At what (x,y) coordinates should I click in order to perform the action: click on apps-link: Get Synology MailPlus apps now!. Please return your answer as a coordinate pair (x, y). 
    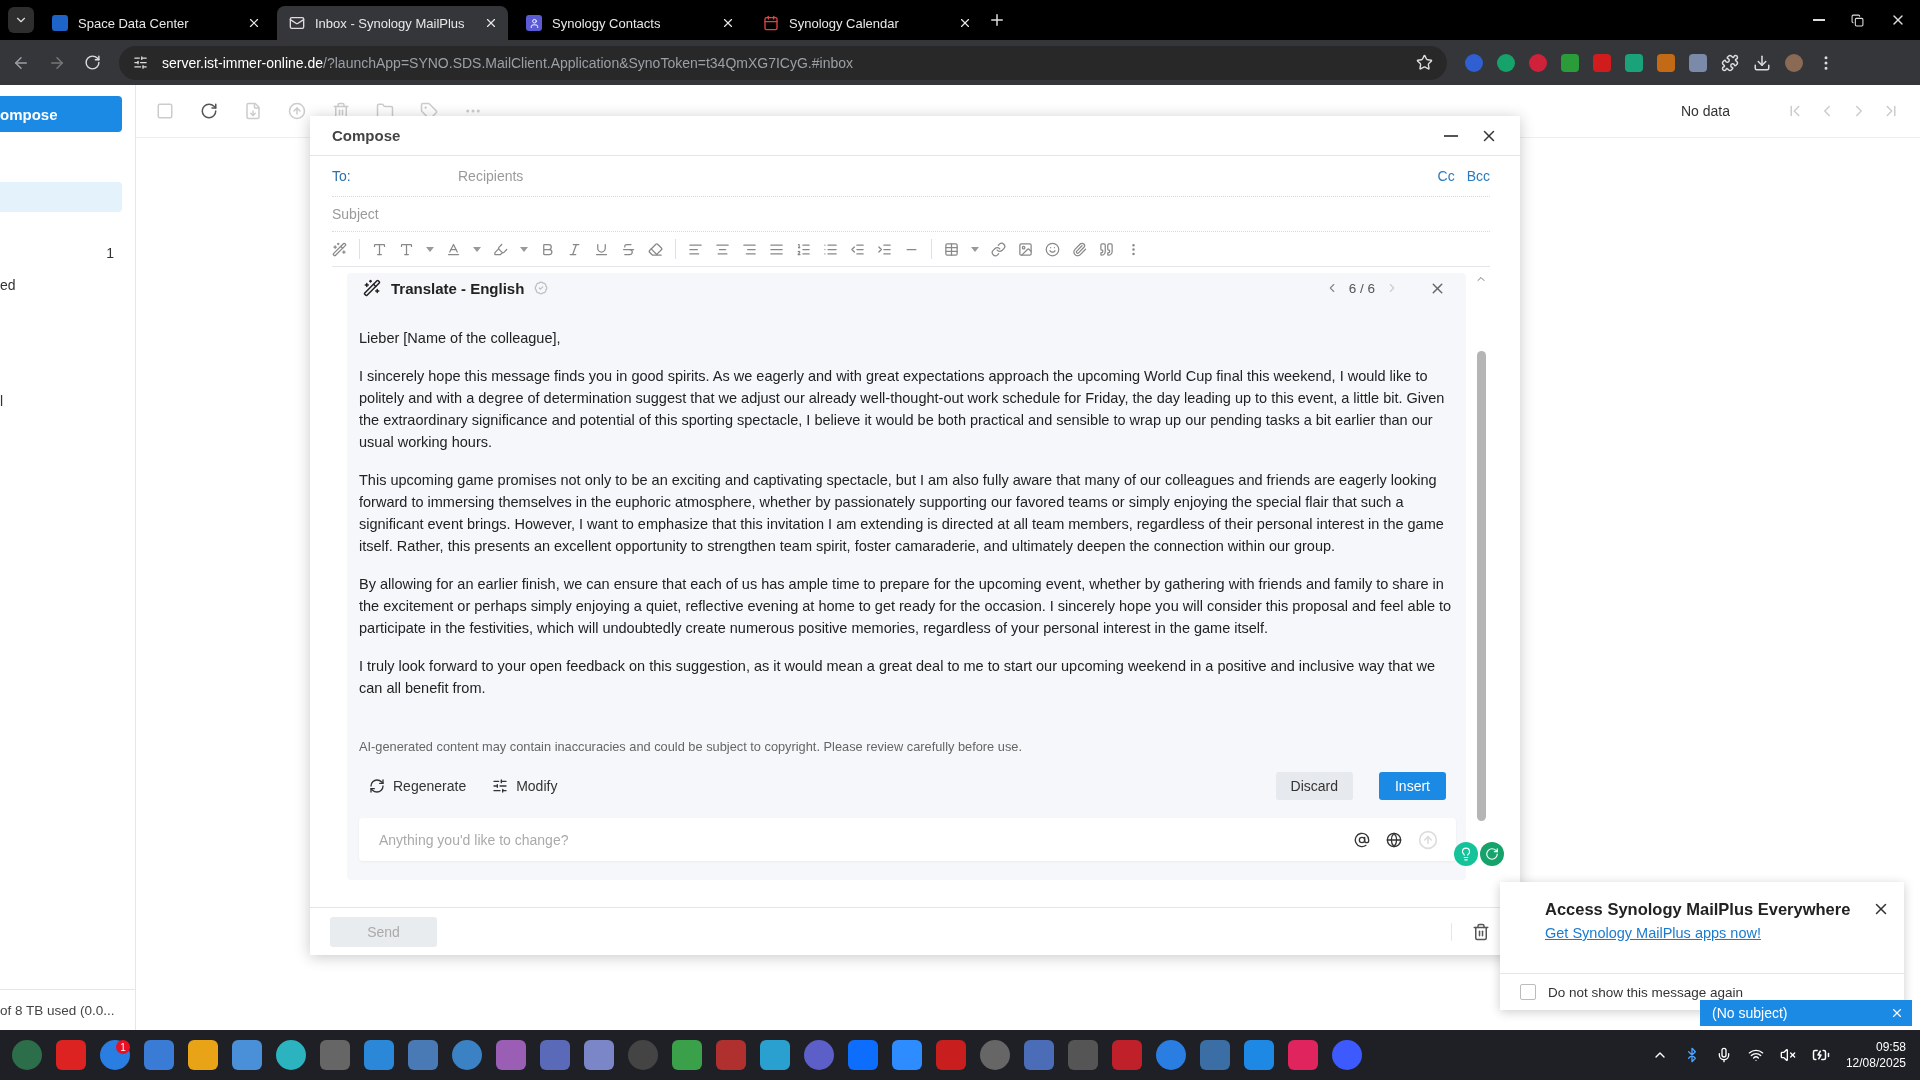
    Looking at the image, I should click on (1698, 933).